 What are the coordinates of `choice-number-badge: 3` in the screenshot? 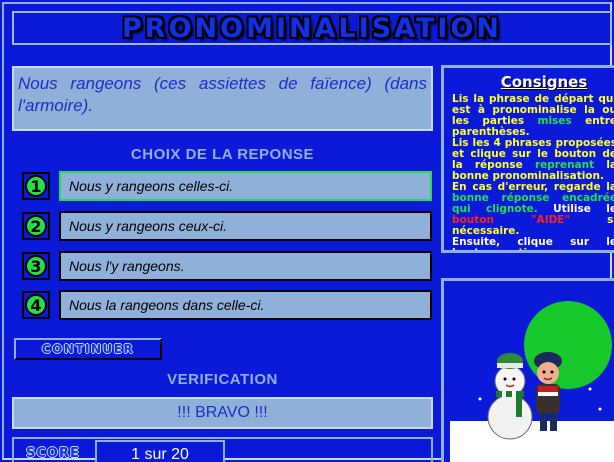 It's located at (36, 266).